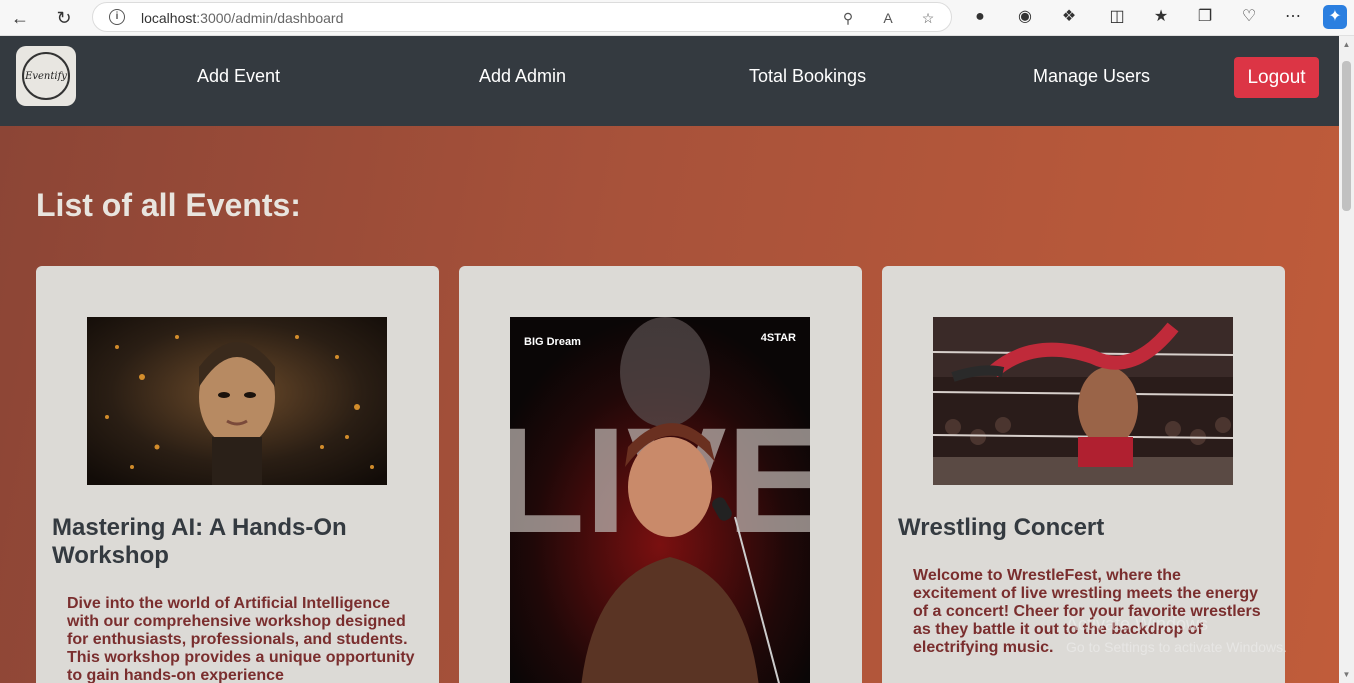  What do you see at coordinates (1069, 17) in the screenshot?
I see `extensions-puzzle-icon: ❖` at bounding box center [1069, 17].